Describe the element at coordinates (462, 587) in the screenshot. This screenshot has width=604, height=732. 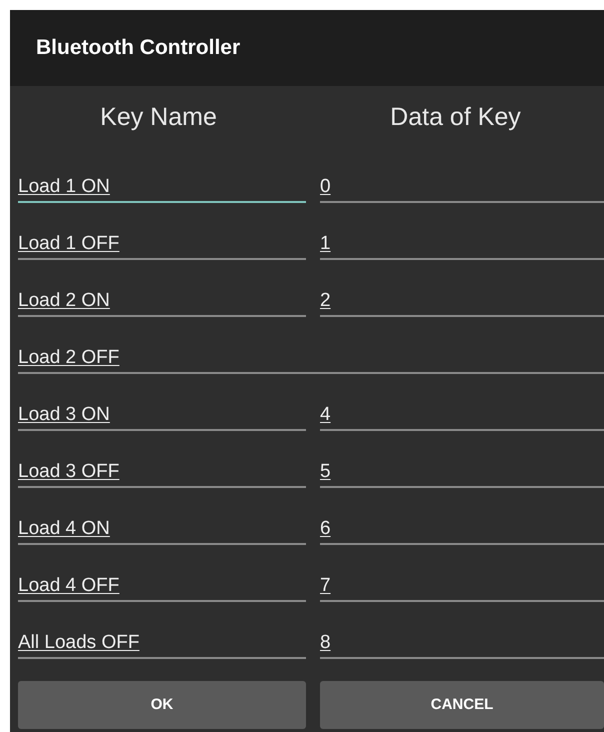
I see `key-data-field: 7` at that location.